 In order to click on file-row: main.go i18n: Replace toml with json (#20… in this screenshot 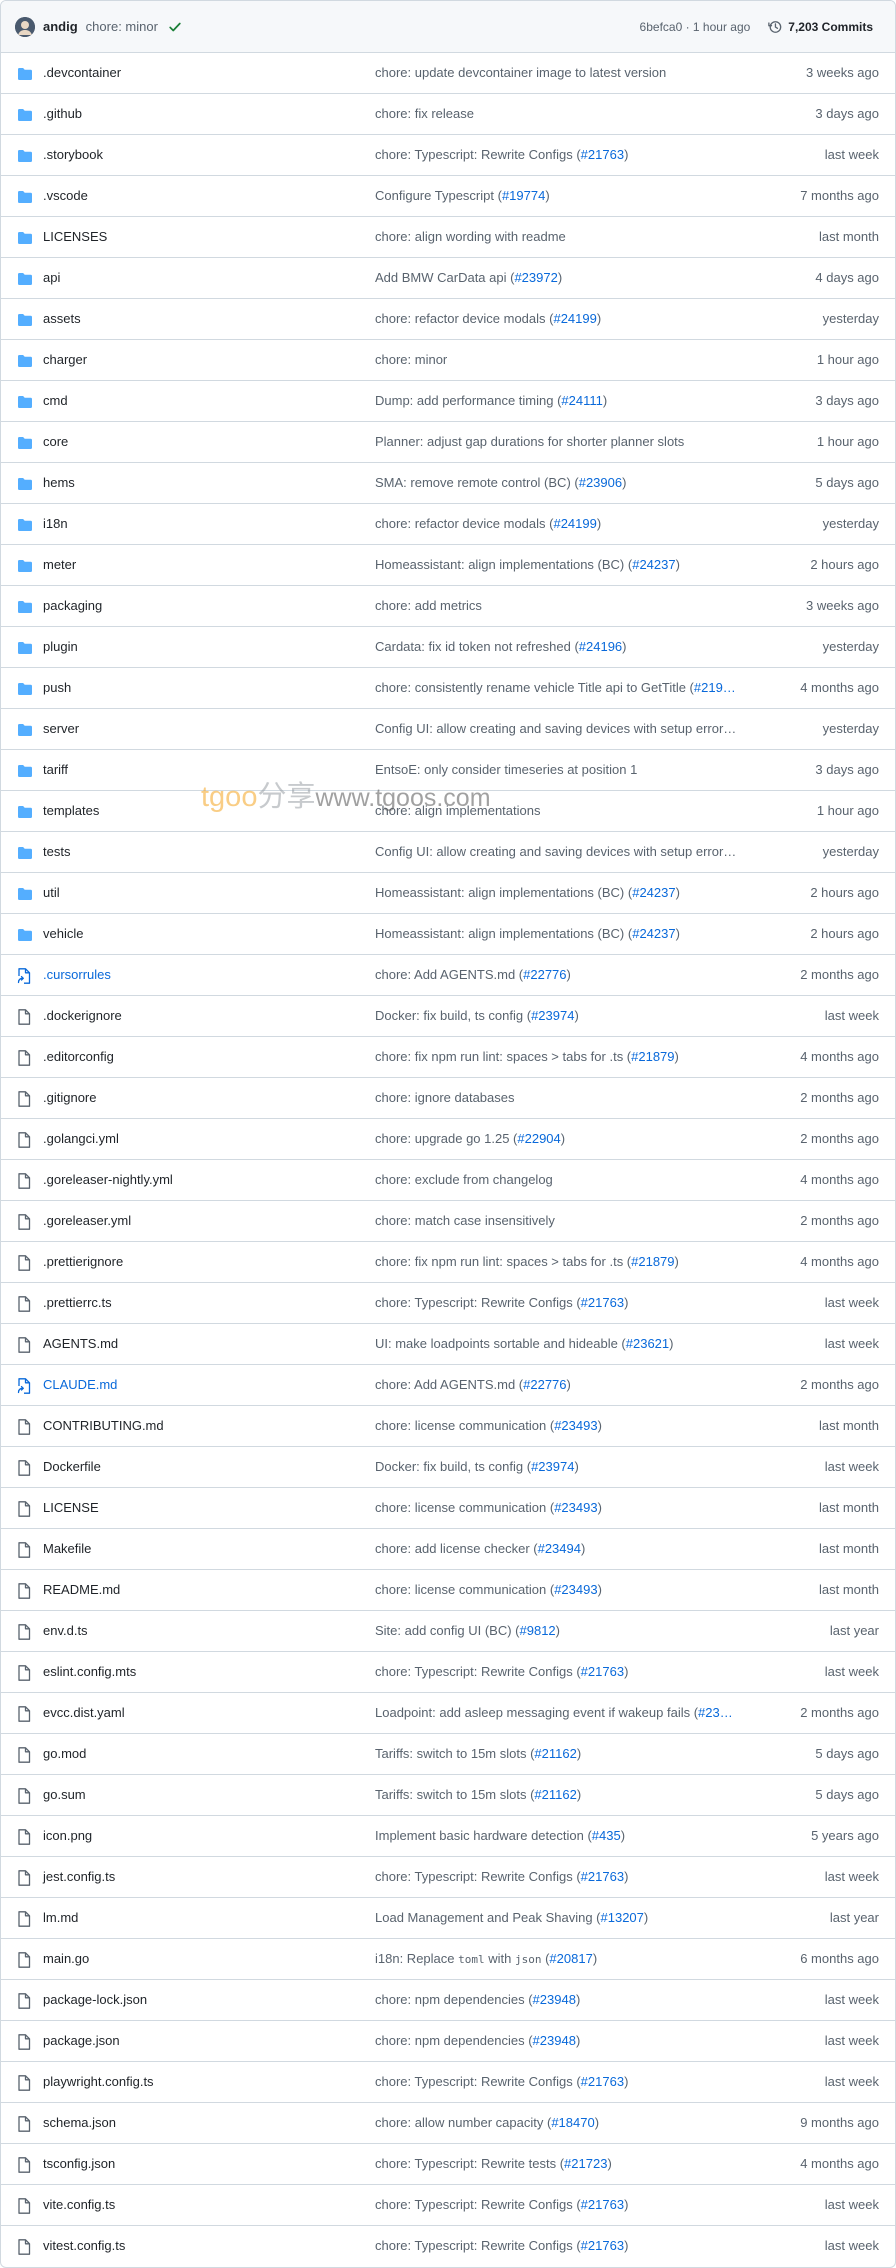, I will do `click(448, 1959)`.